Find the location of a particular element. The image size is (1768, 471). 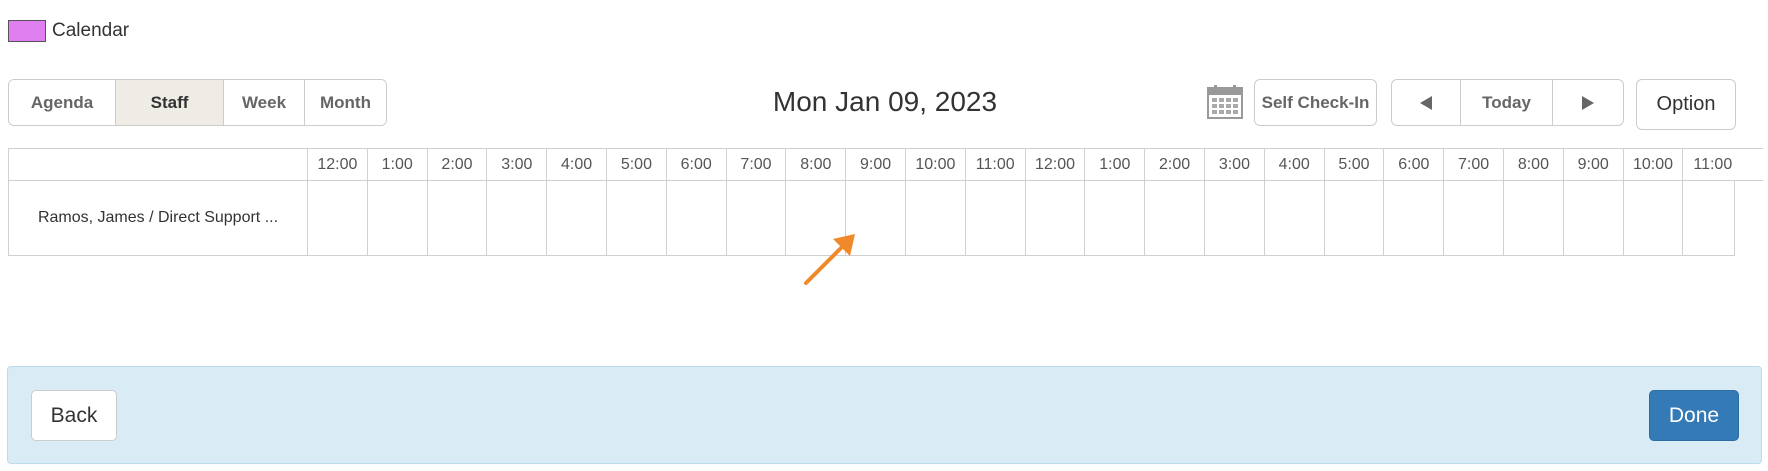

prev-button is located at coordinates (1427, 102).